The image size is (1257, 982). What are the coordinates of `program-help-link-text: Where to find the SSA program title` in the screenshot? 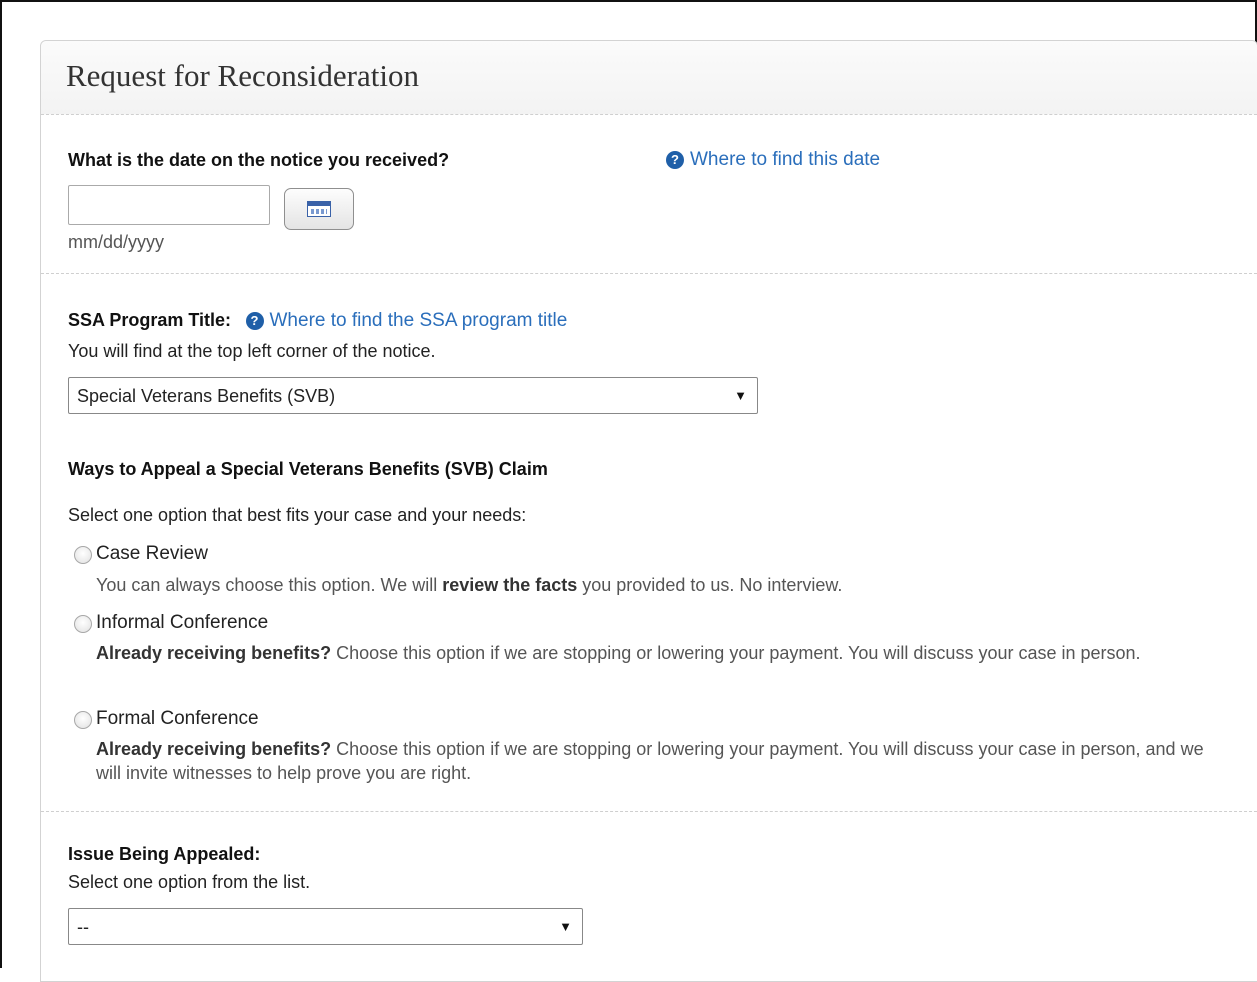 It's located at (418, 320).